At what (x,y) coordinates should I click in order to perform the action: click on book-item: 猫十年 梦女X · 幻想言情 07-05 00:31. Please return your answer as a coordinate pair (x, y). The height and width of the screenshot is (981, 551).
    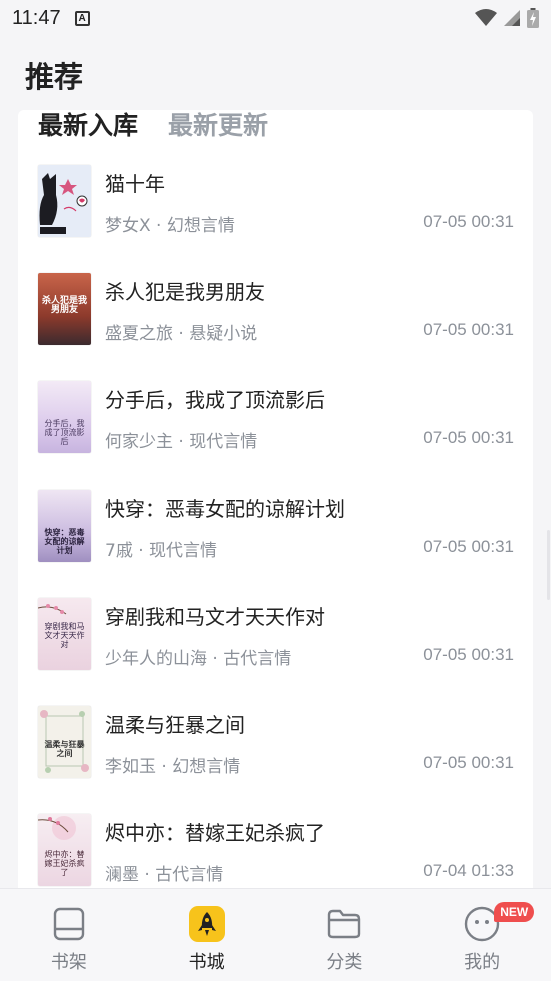
    Looking at the image, I should click on (275, 216).